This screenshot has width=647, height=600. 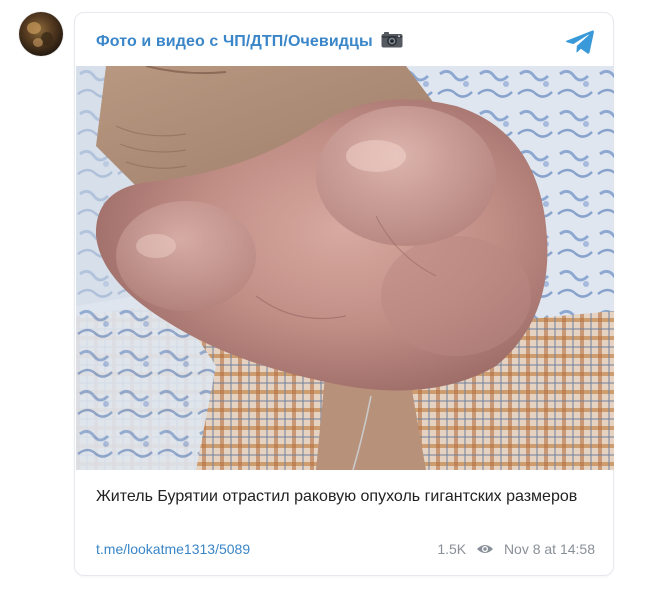 I want to click on telegram-icon, so click(x=580, y=42).